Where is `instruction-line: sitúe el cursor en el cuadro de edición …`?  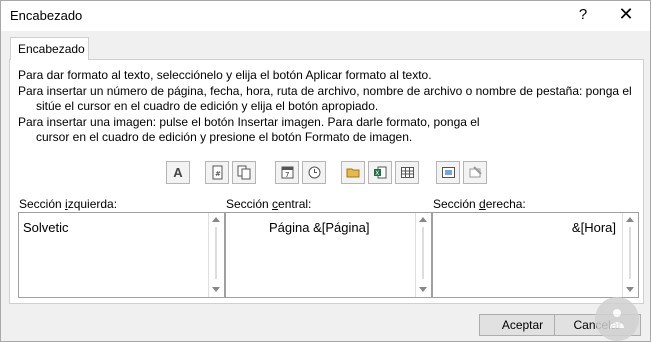 instruction-line: sitúe el cursor en el cuadro de edición … is located at coordinates (207, 106).